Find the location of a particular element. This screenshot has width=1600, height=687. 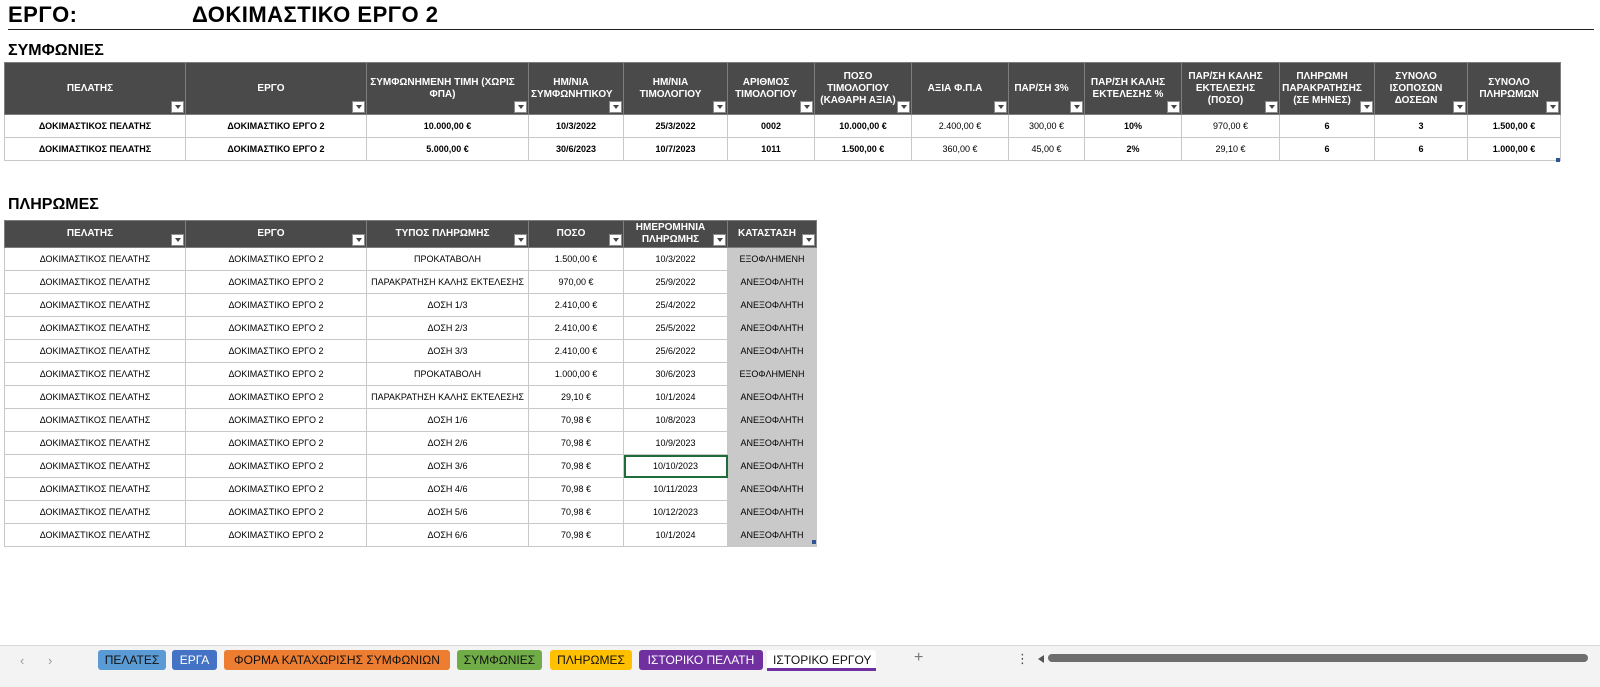

sheet-tab: ΕΡΓΑ is located at coordinates (194, 660).